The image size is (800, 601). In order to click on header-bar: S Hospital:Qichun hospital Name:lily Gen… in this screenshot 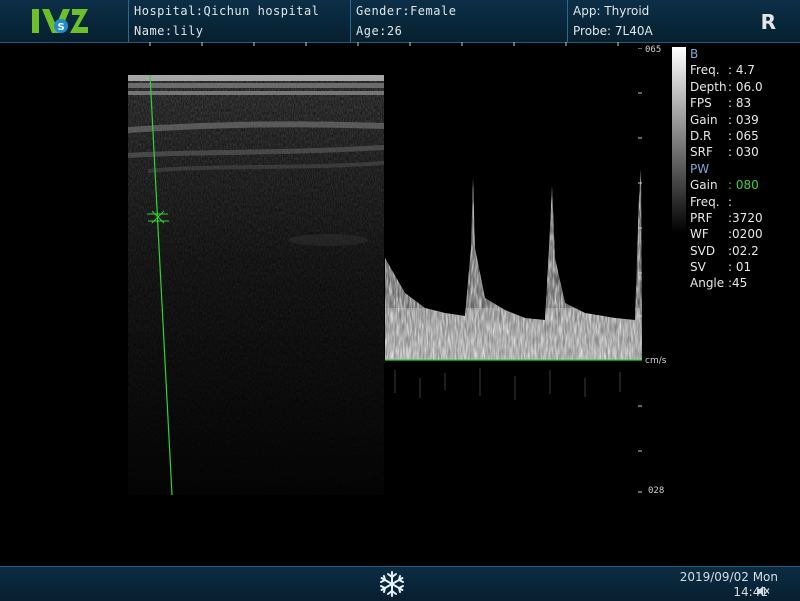, I will do `click(400, 21)`.